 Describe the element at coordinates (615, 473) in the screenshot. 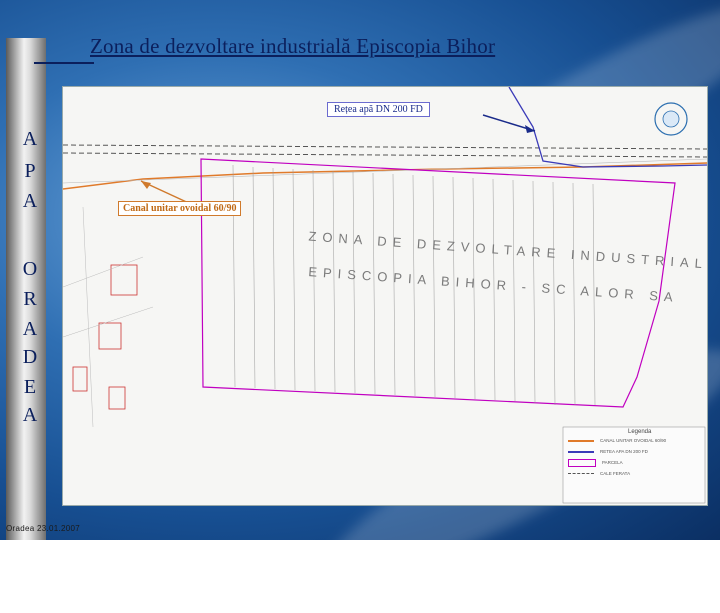

I see `legend-label: CALE FERATA` at that location.